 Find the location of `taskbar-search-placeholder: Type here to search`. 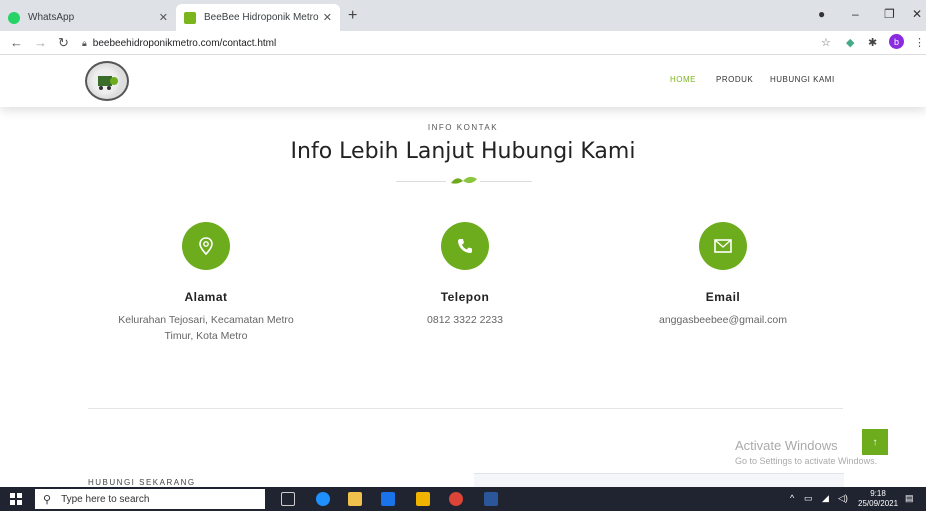

taskbar-search-placeholder: Type here to search is located at coordinates (105, 499).